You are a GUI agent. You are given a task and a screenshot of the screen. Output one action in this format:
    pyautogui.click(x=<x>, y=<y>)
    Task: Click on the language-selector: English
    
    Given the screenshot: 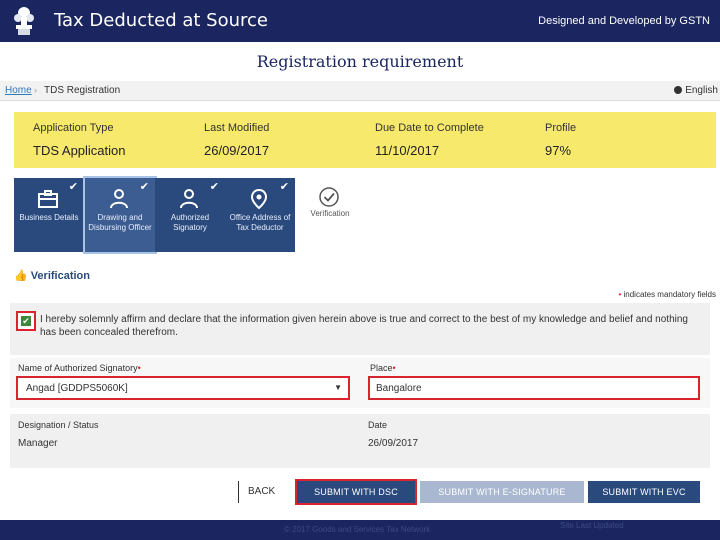 What is the action you would take?
    pyautogui.click(x=696, y=90)
    